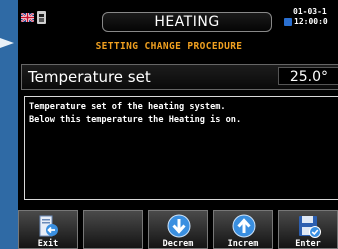 This screenshot has width=338, height=249. I want to click on function-key-bar: Exit Decrem Increm Enter, so click(178, 229).